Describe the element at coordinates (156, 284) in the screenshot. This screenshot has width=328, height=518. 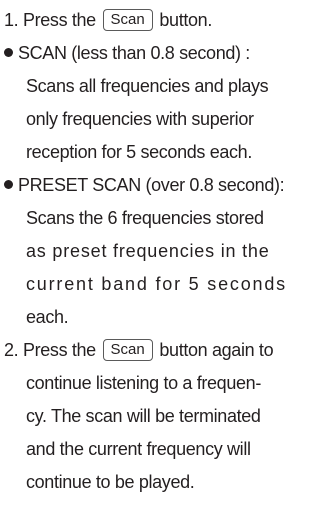
I see `bullet-2-line: current band for 5 seconds` at that location.